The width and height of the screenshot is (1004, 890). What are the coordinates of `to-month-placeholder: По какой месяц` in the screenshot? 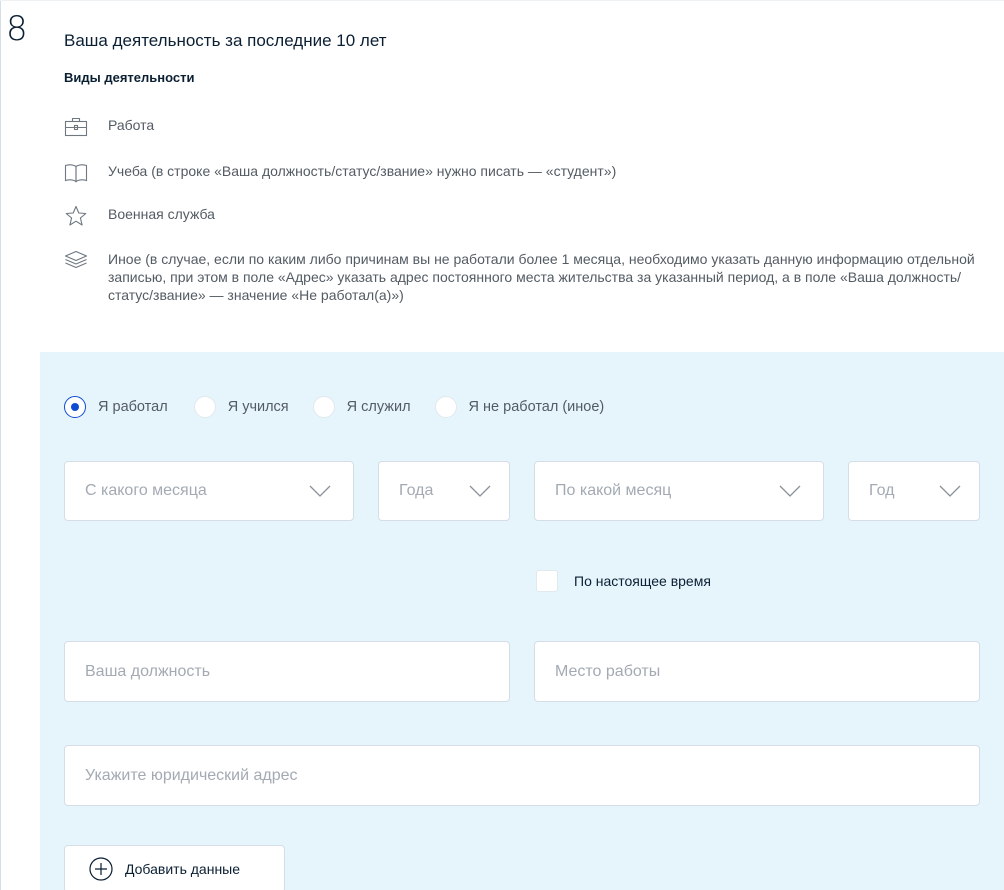 It's located at (613, 490).